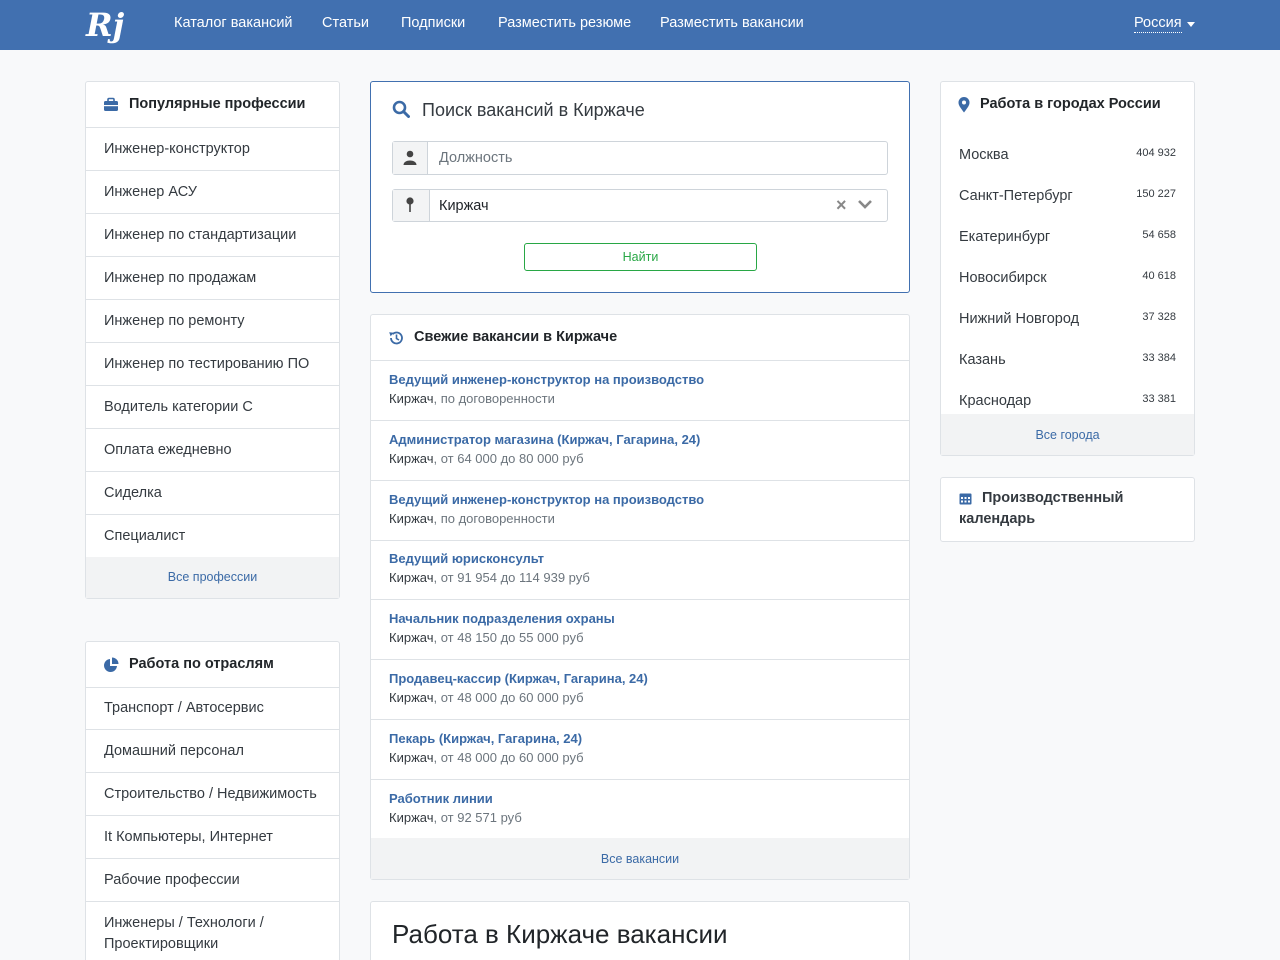  What do you see at coordinates (212, 837) in the screenshot?
I see `industry-item: It Компьютеры, Интернет` at bounding box center [212, 837].